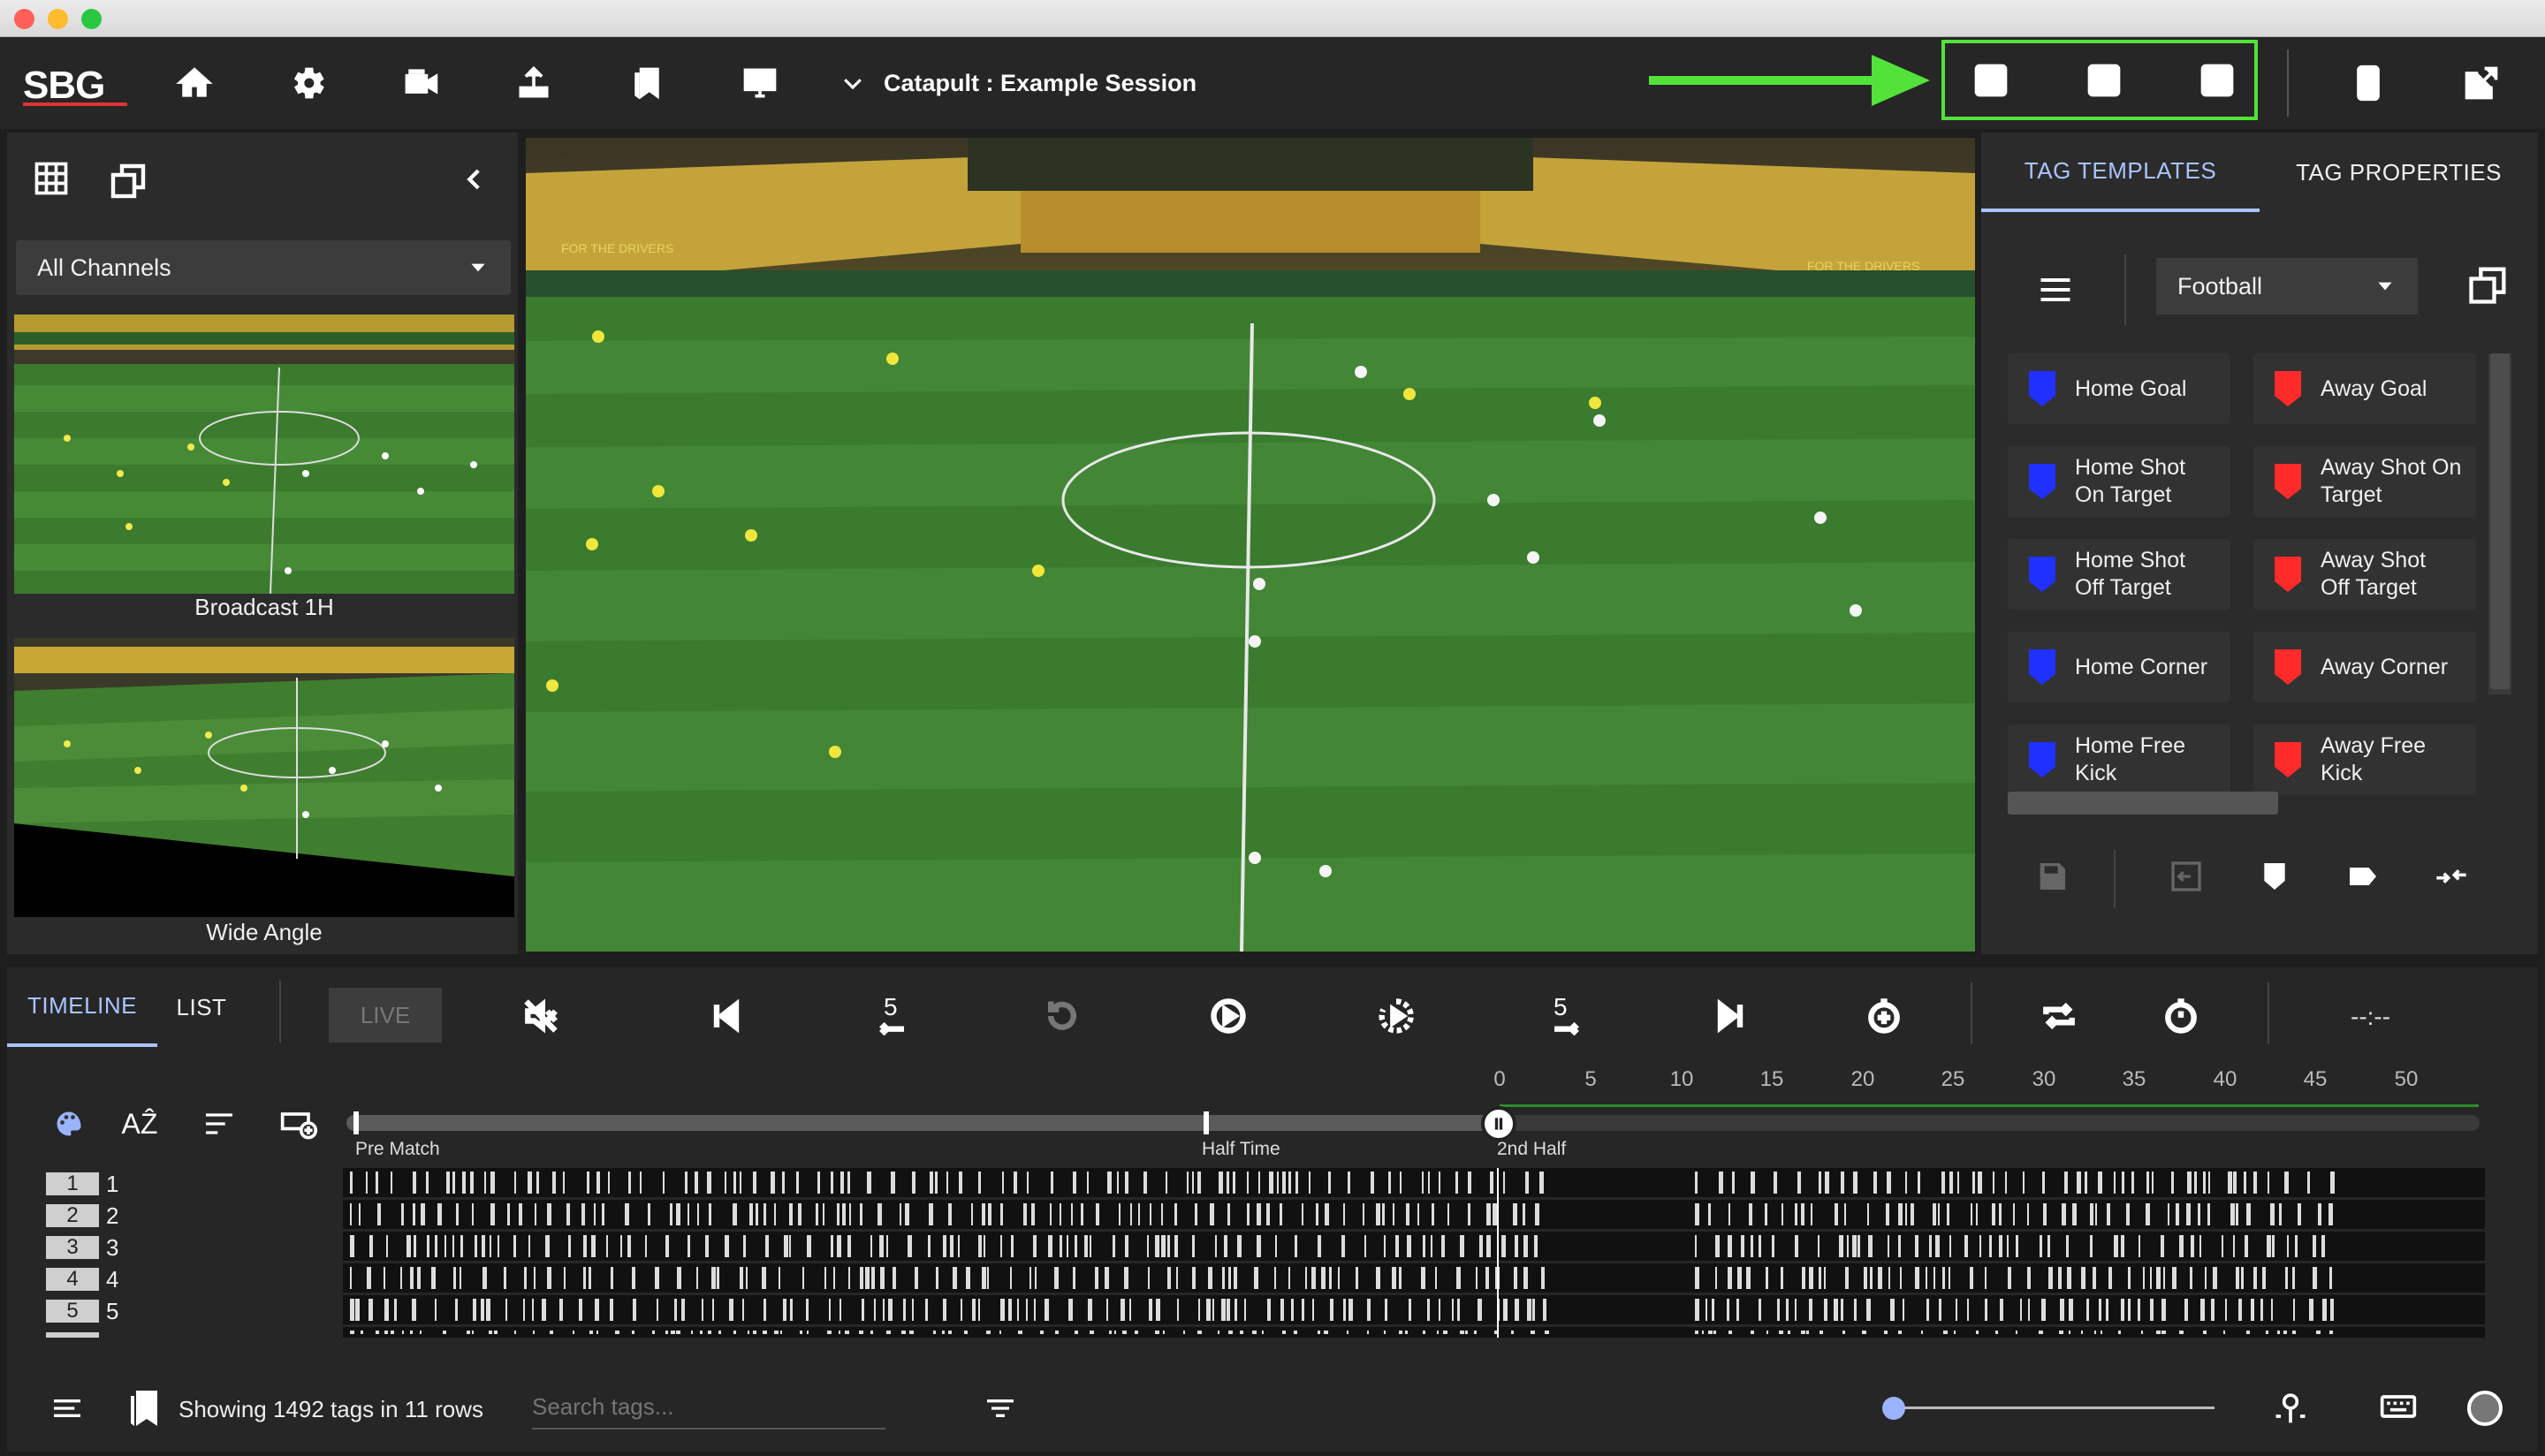 This screenshot has height=1456, width=2545. Describe the element at coordinates (2368, 83) in the screenshot. I see `tablet-icon` at that location.